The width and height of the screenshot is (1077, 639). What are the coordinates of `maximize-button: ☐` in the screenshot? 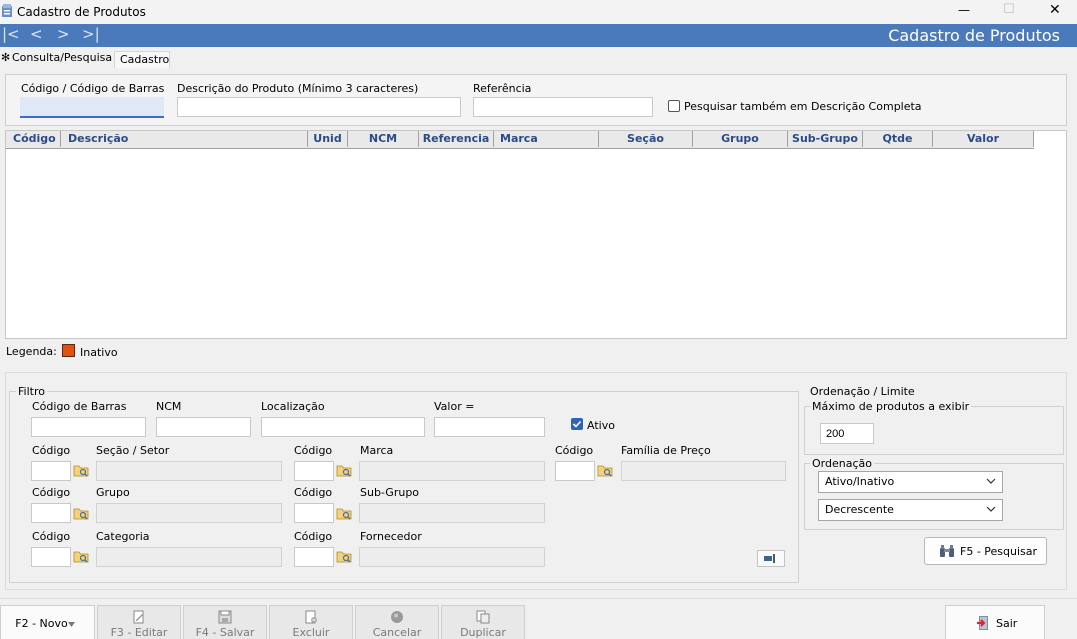 It's located at (1009, 9).